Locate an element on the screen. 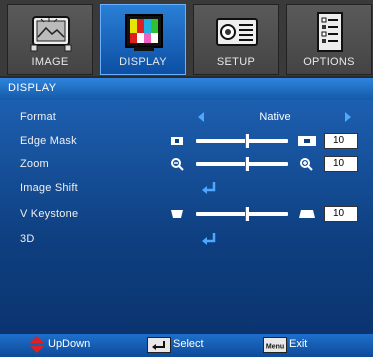 This screenshot has width=373, height=357. zoom-slider is located at coordinates (242, 164).